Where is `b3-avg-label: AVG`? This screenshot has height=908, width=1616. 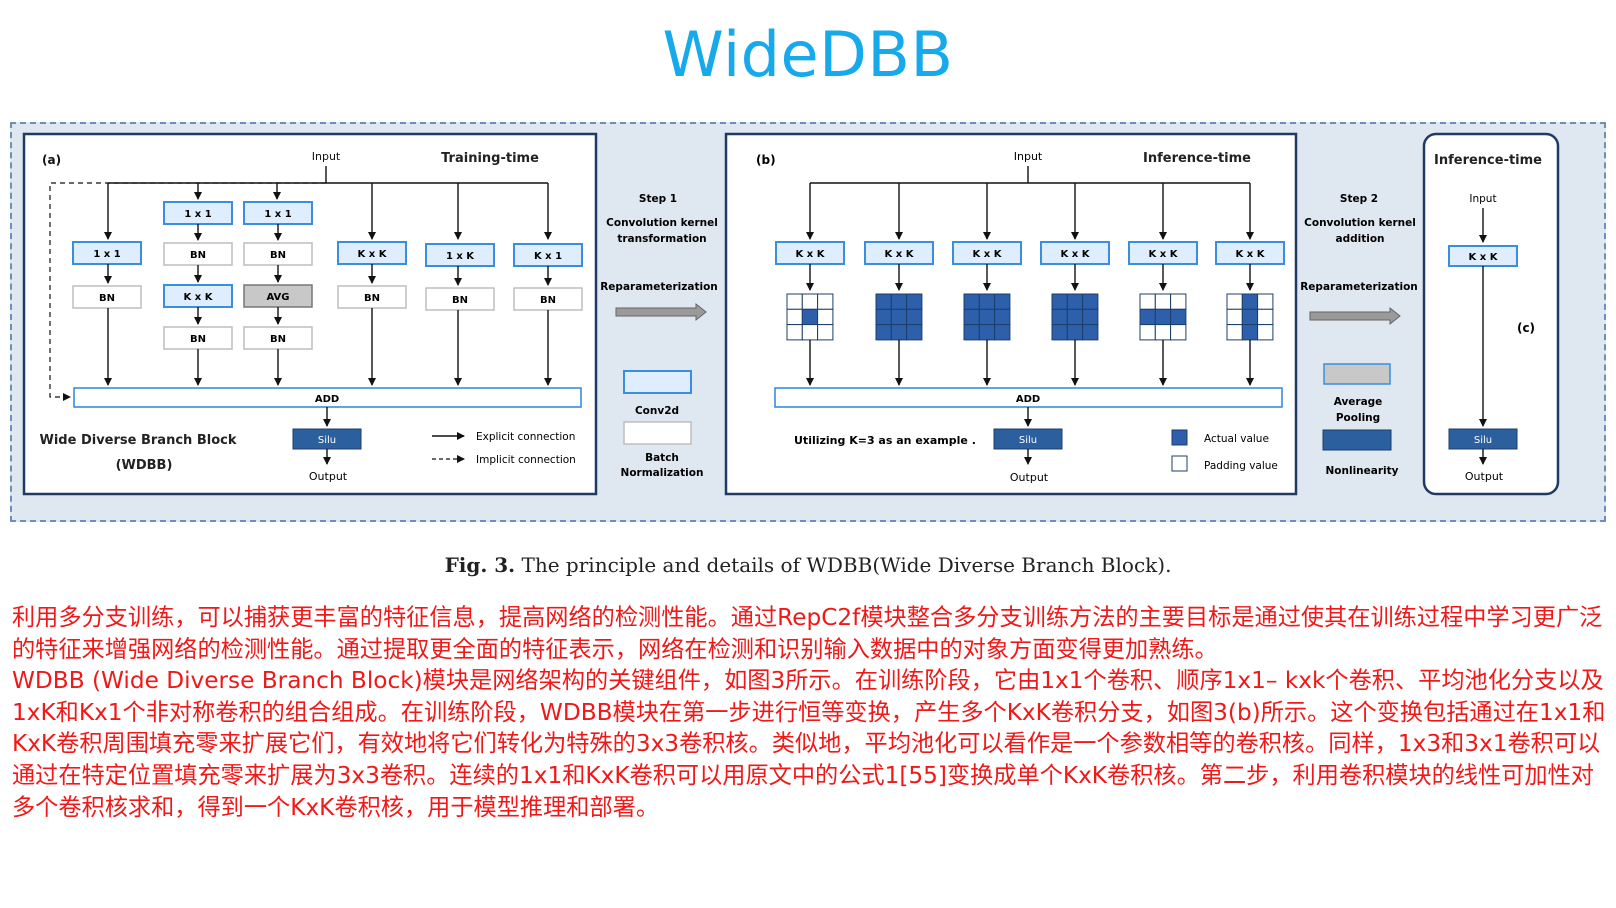 b3-avg-label: AVG is located at coordinates (277, 297).